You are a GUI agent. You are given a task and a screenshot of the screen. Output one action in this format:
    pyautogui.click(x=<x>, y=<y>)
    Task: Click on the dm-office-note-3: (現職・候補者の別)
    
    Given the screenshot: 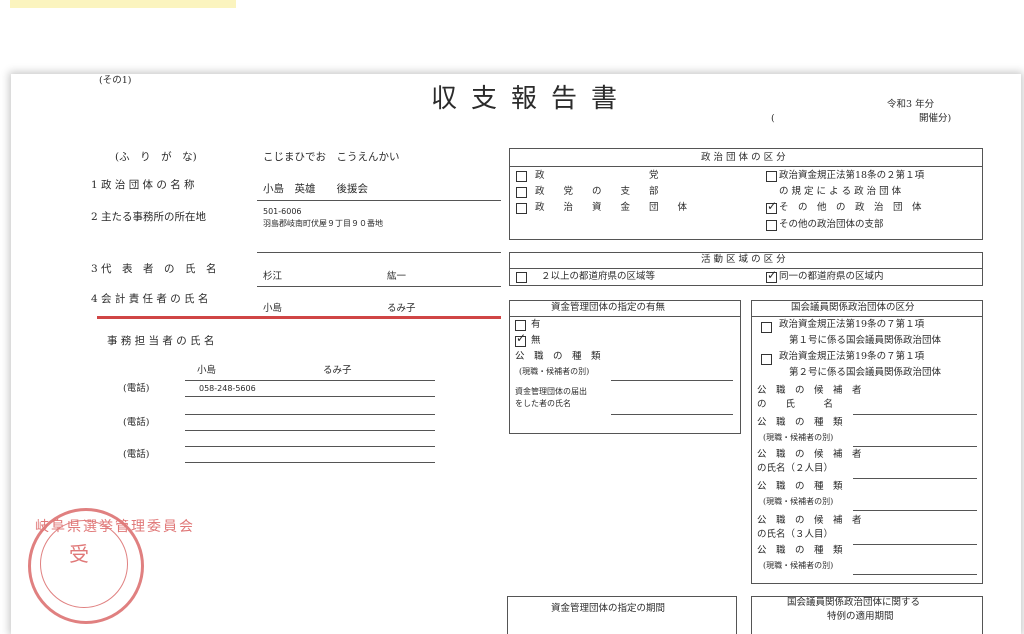 What is the action you would take?
    pyautogui.click(x=798, y=565)
    